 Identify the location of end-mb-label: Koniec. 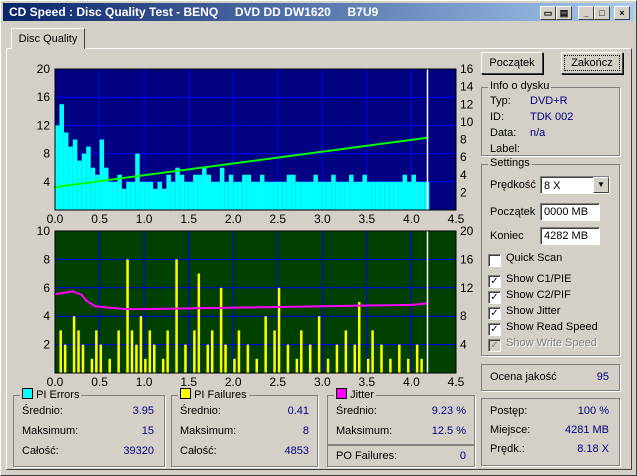
(507, 236).